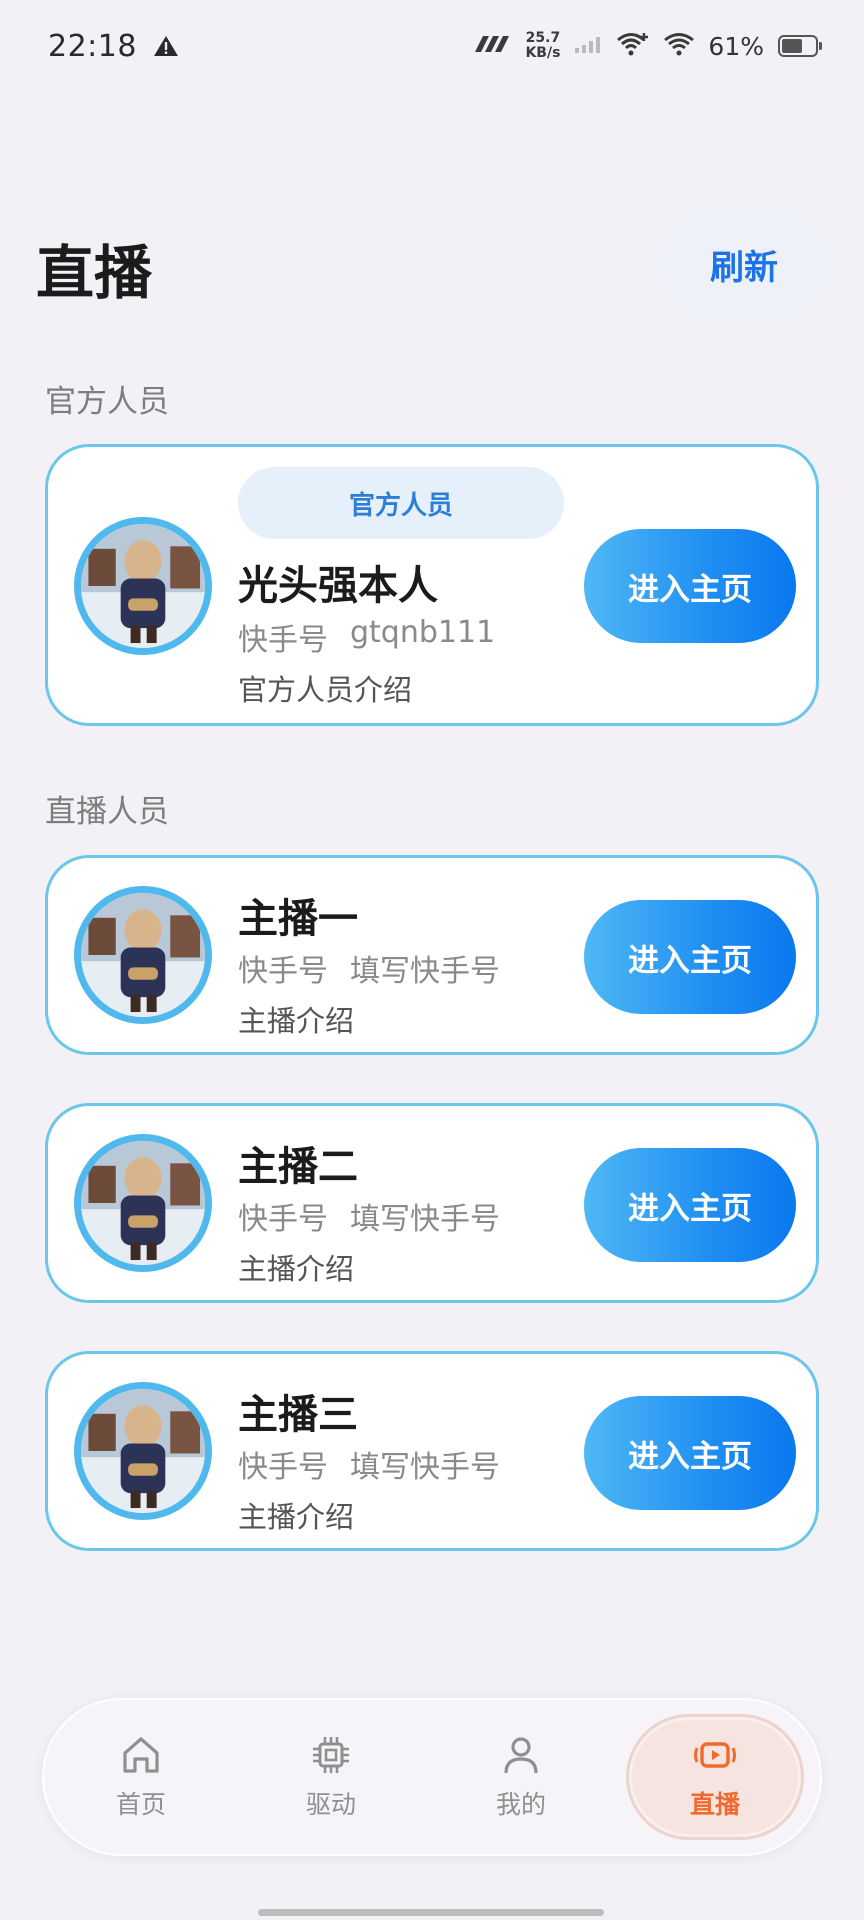 This screenshot has height=1920, width=864. Describe the element at coordinates (338, 586) in the screenshot. I see `official-name: 光头强本人` at that location.